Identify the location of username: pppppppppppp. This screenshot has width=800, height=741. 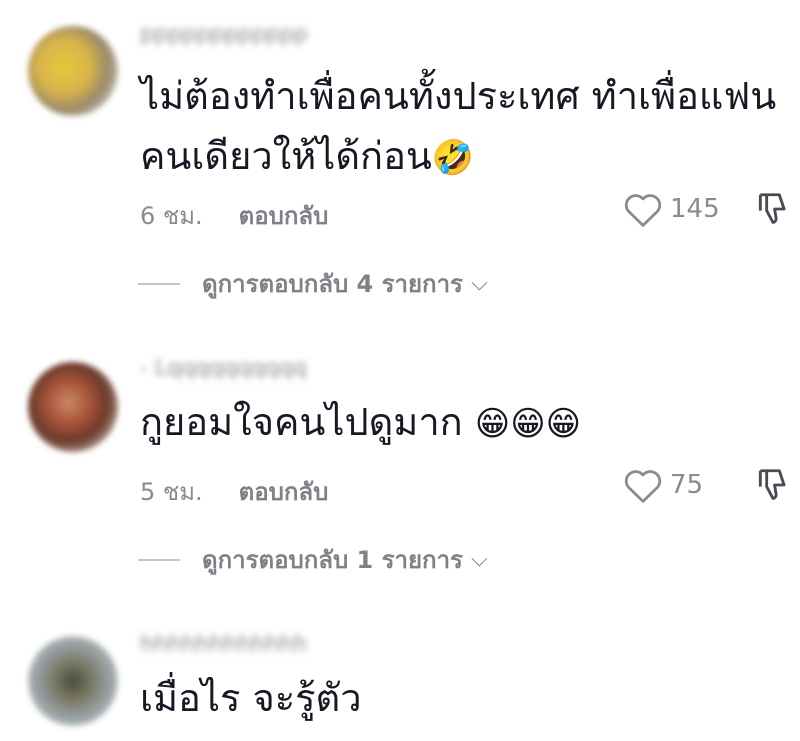
(224, 35).